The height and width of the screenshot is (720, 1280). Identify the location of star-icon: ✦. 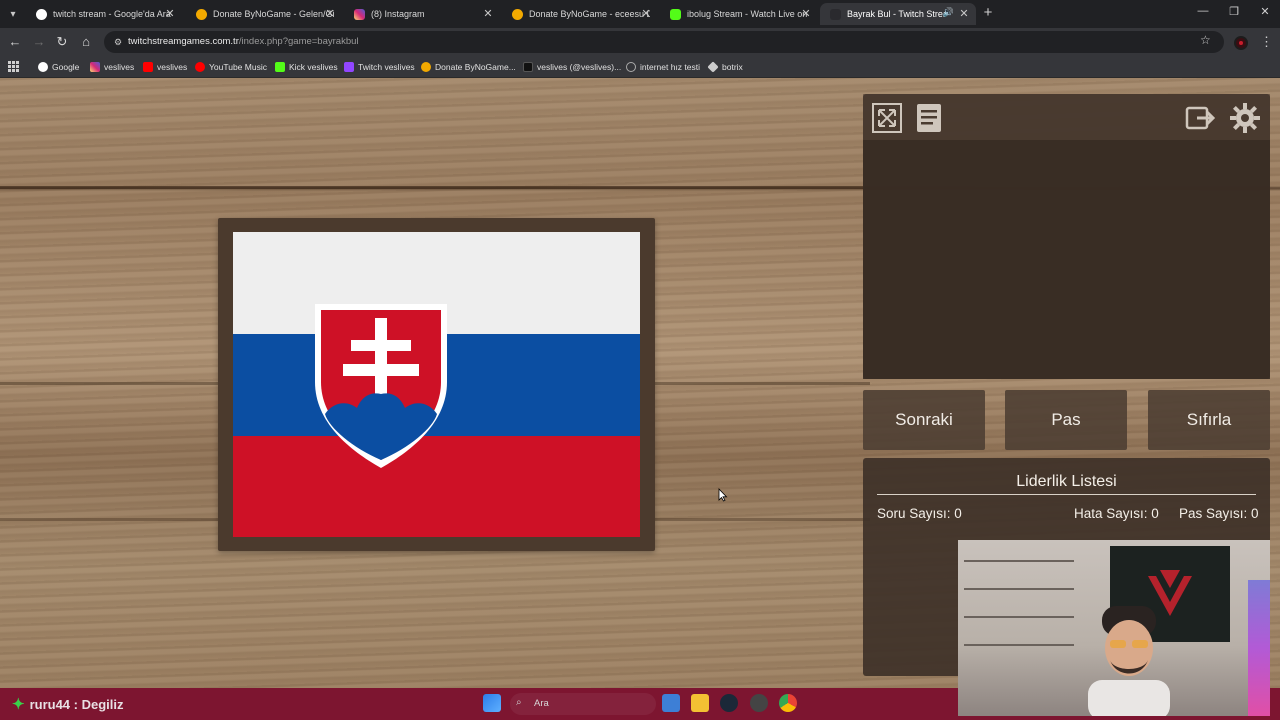
(18, 704).